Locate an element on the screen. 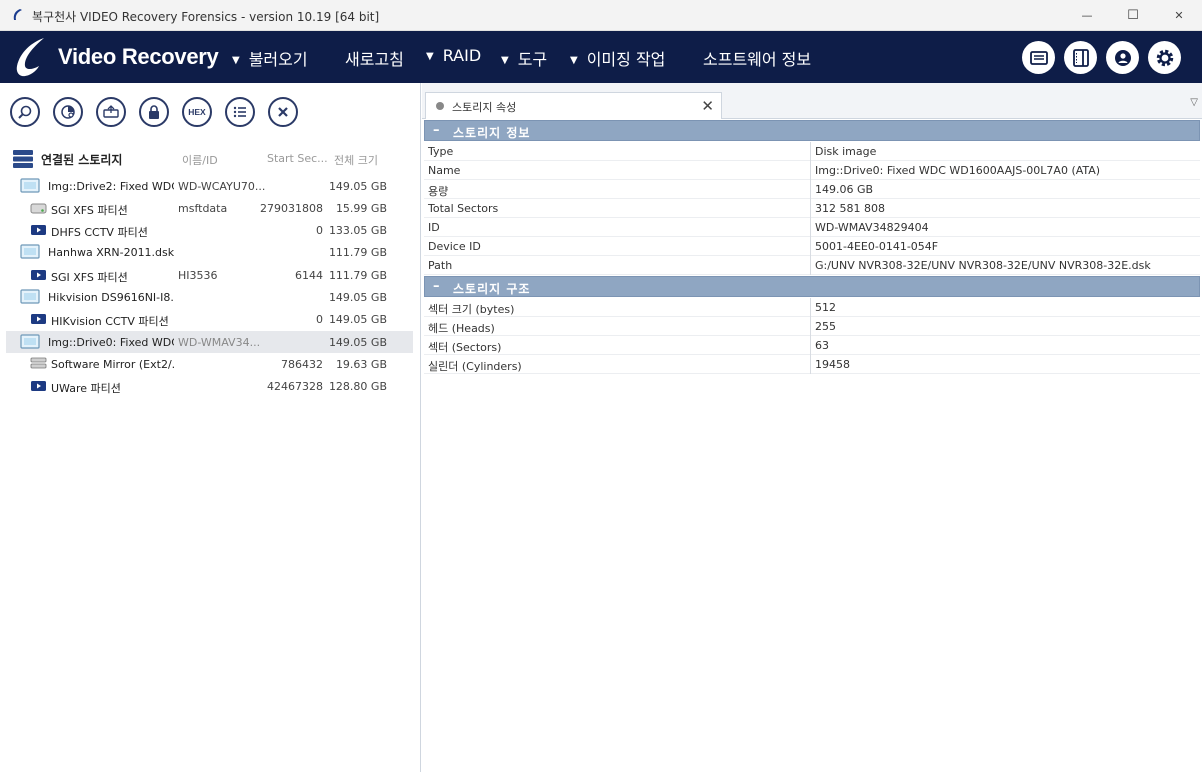 The image size is (1202, 772). property-row: 실린더 (Cylinders) 19458 is located at coordinates (812, 364).